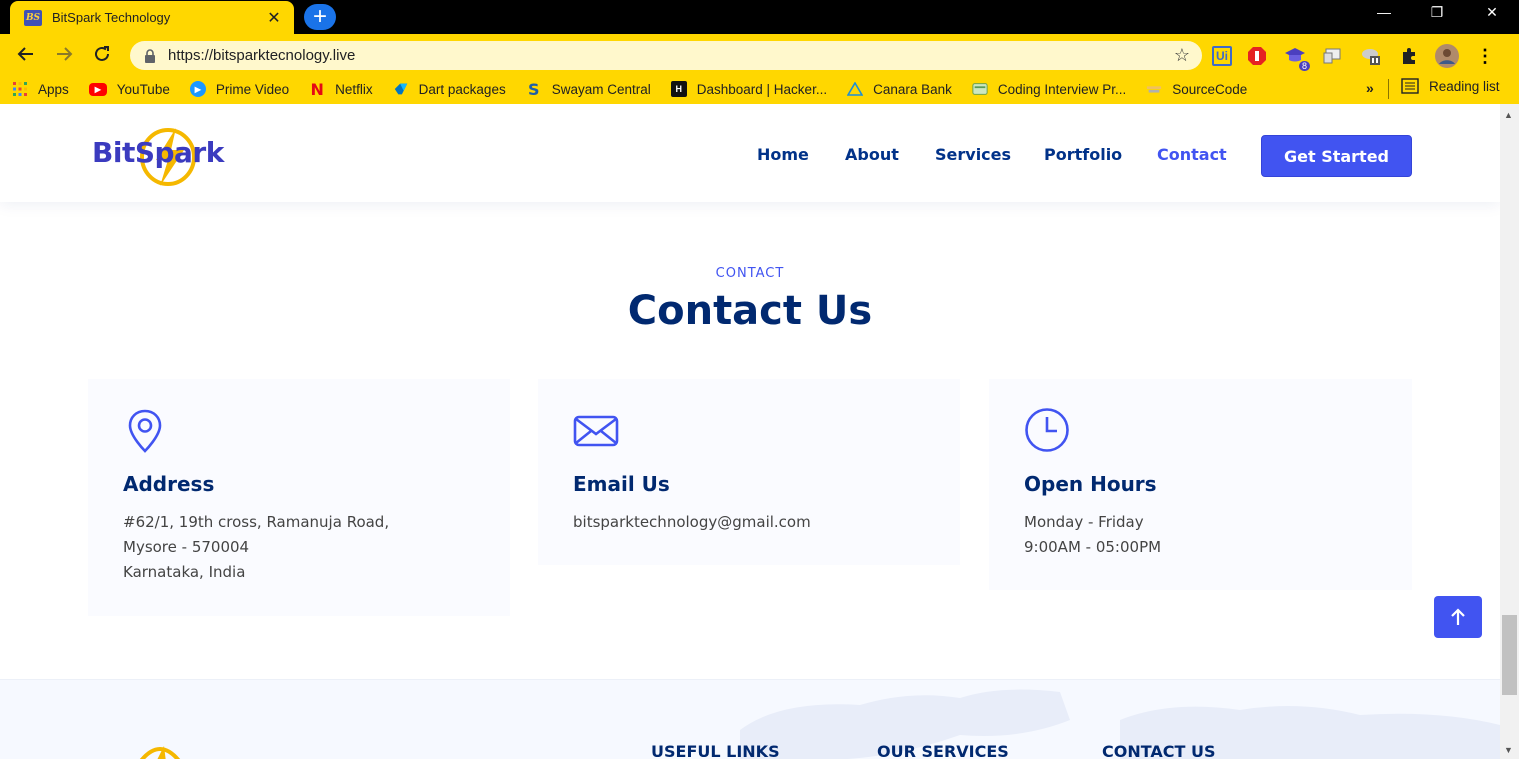 This screenshot has height=759, width=1519. What do you see at coordinates (256, 522) in the screenshot?
I see `card-text: #62/1, 19th cross, Ramanuja Road,` at bounding box center [256, 522].